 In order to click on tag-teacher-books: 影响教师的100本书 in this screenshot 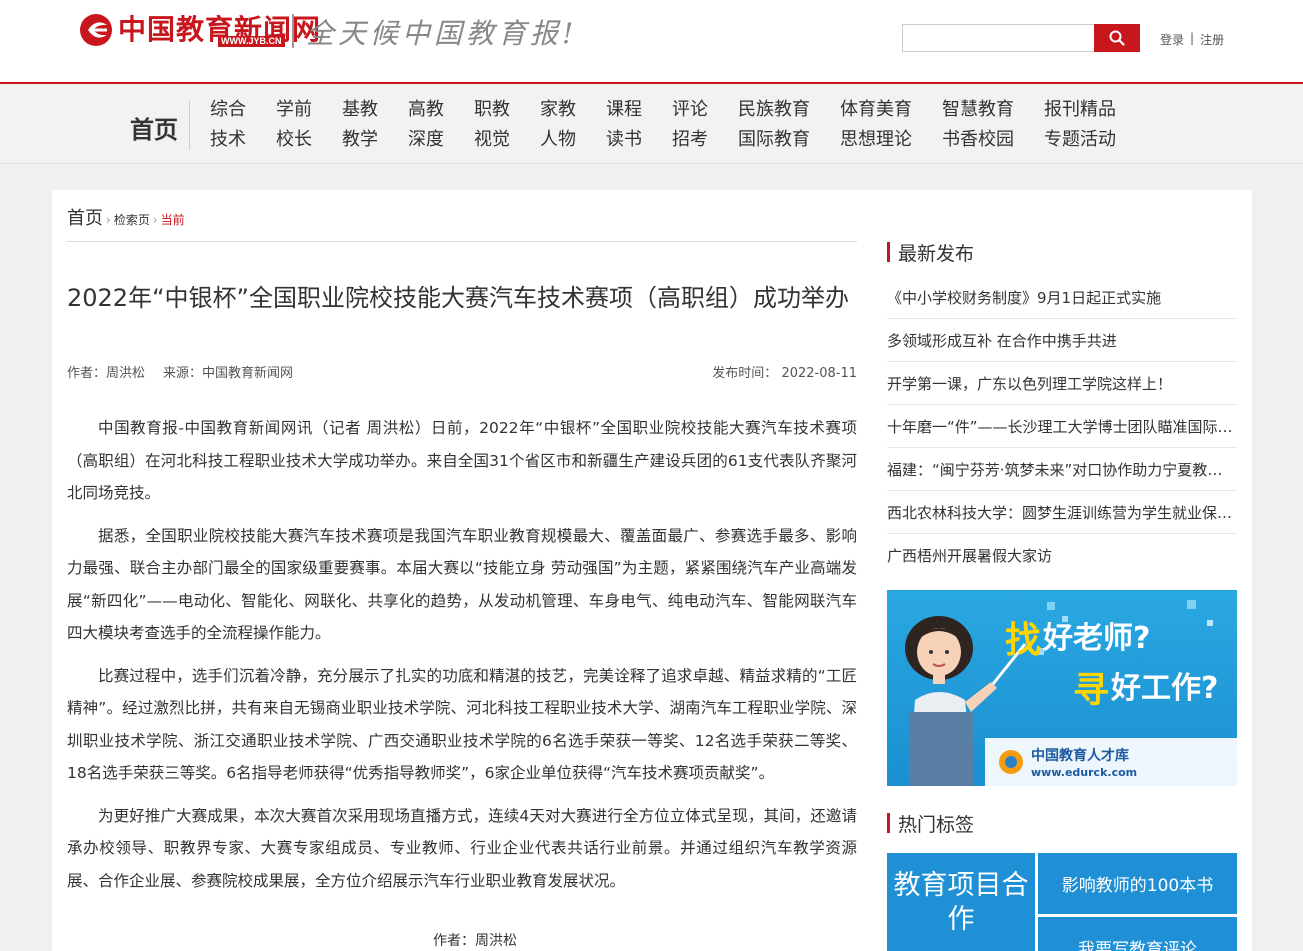, I will do `click(1137, 883)`.